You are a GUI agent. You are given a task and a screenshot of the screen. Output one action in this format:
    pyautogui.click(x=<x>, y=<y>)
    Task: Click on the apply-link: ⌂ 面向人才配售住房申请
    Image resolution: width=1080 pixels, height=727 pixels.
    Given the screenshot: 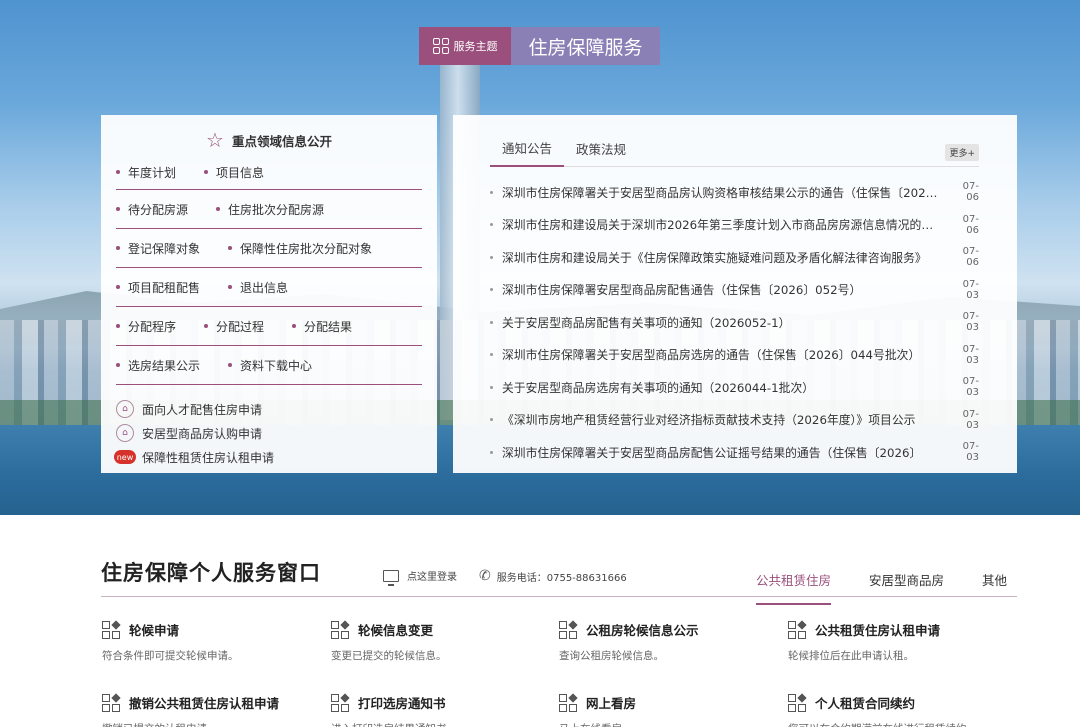 What is the action you would take?
    pyautogui.click(x=269, y=409)
    